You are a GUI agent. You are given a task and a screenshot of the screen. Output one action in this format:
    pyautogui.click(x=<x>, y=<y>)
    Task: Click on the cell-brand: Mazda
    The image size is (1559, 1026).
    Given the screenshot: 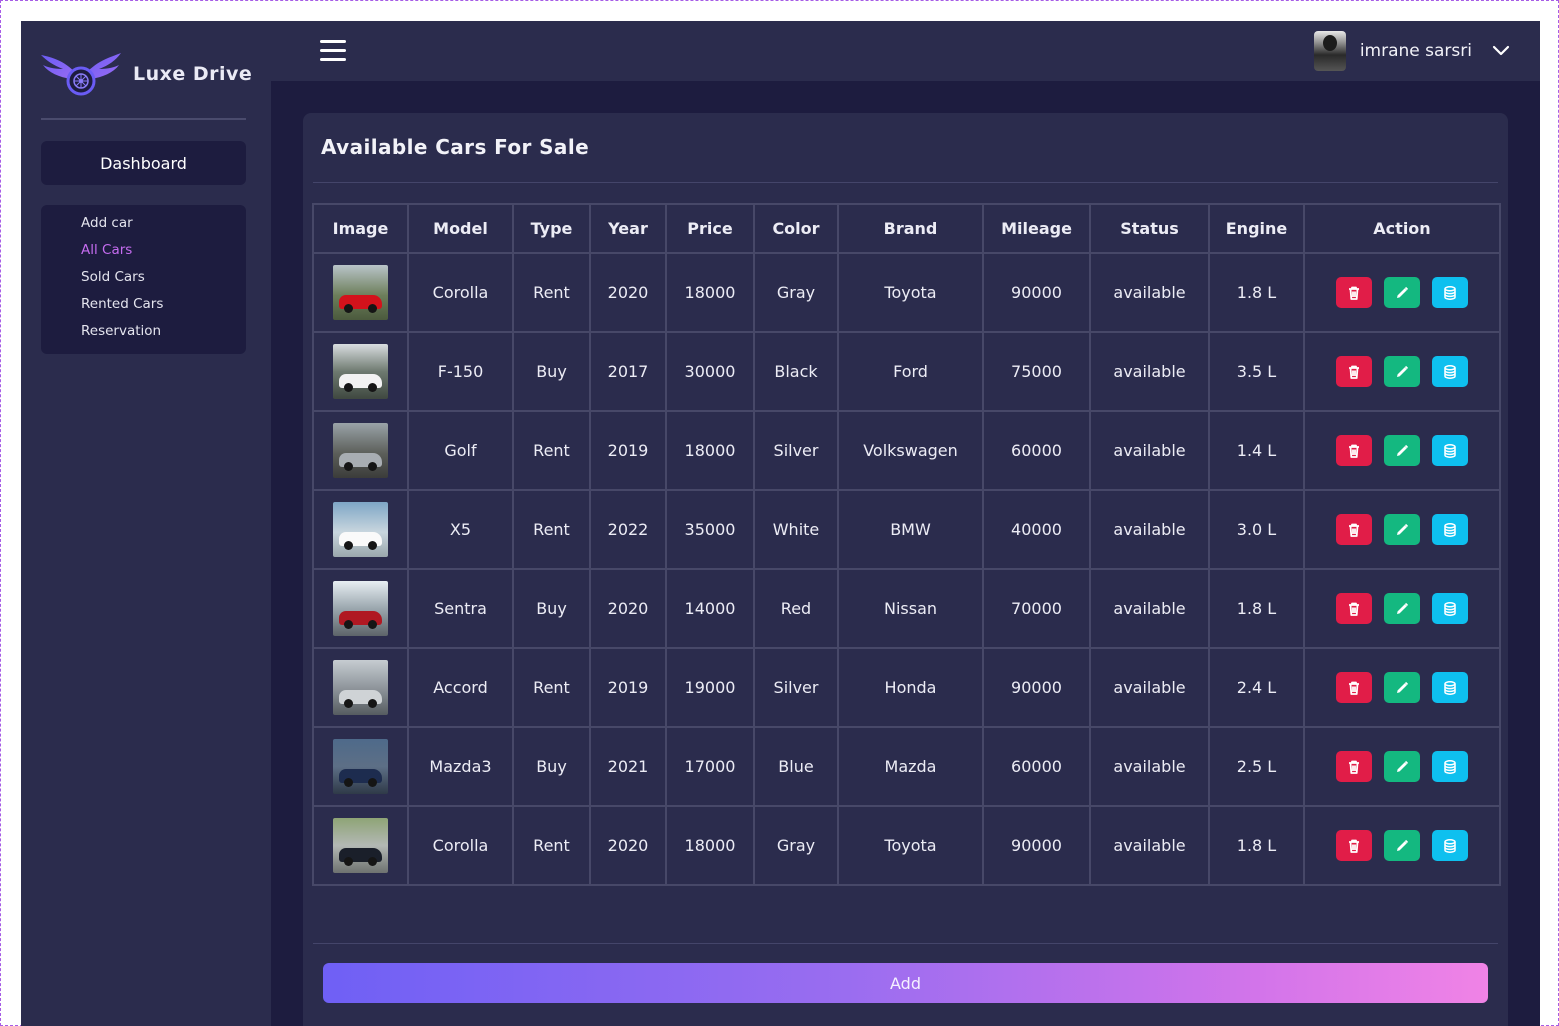 What is the action you would take?
    pyautogui.click(x=910, y=766)
    